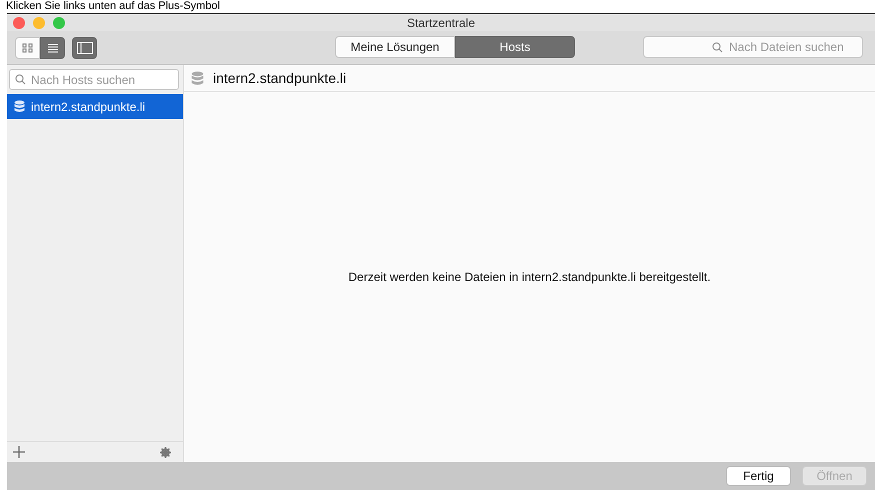  I want to click on list-icon, so click(52, 47).